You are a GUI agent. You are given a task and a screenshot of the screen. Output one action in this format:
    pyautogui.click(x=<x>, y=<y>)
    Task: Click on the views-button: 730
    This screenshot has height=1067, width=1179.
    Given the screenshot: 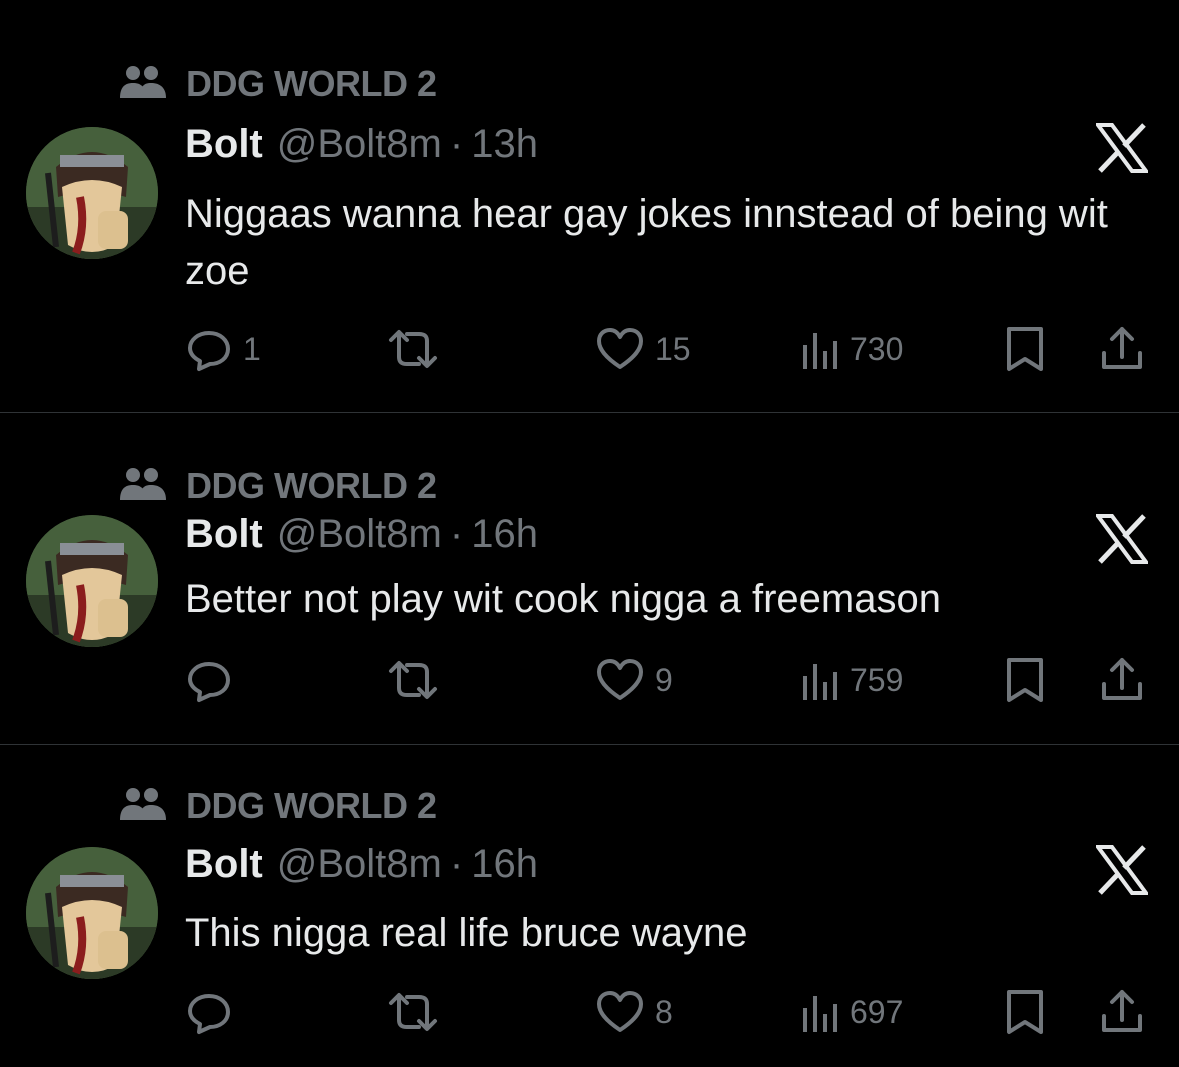 What is the action you would take?
    pyautogui.click(x=851, y=349)
    